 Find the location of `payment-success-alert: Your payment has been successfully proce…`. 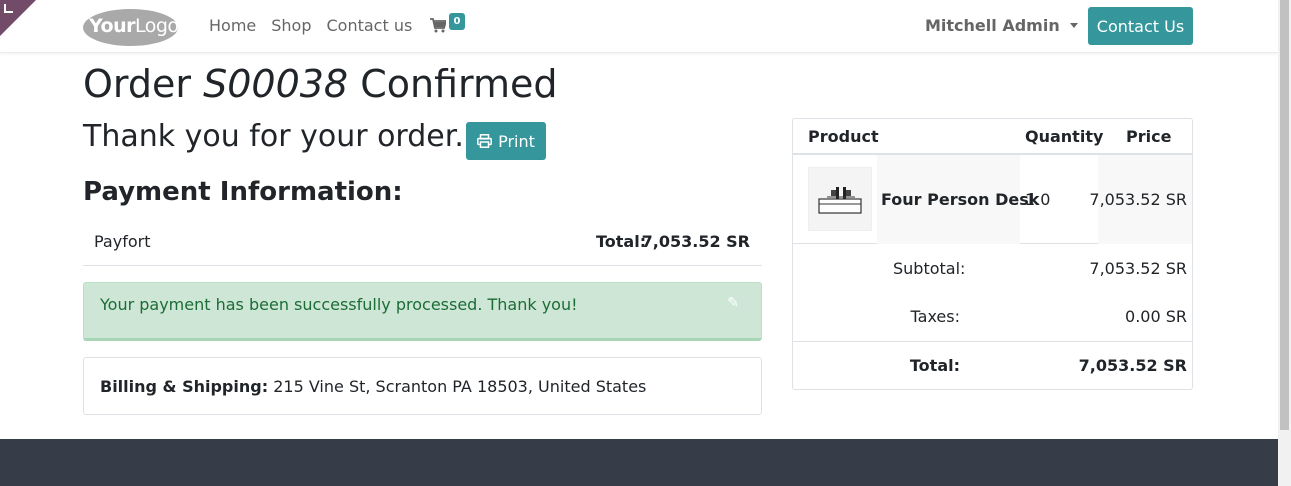

payment-success-alert: Your payment has been successfully proce… is located at coordinates (422, 311).